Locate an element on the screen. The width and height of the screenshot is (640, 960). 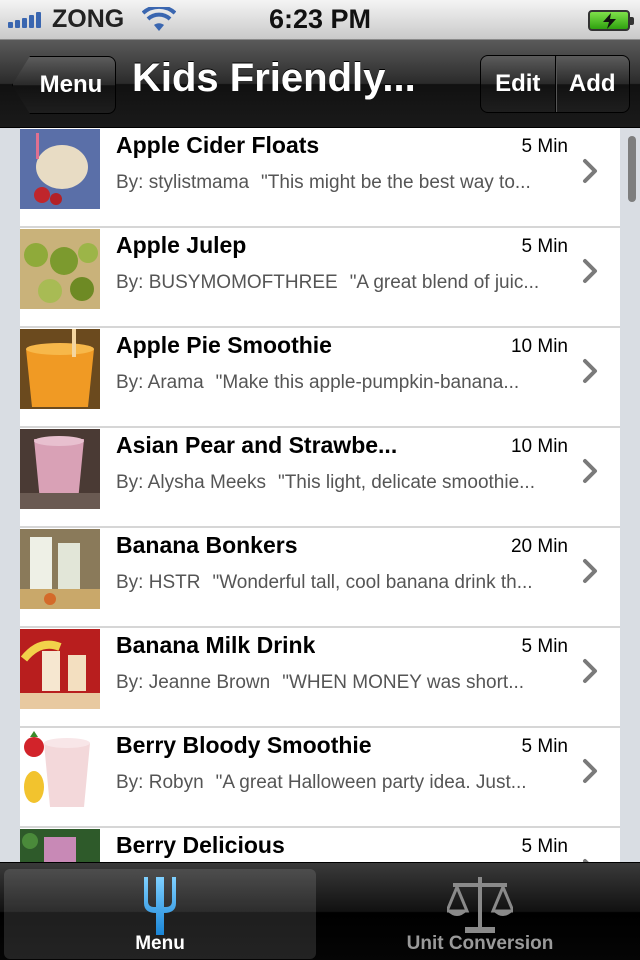
recipe-author: By: Alysha Meeks is located at coordinates (191, 482).